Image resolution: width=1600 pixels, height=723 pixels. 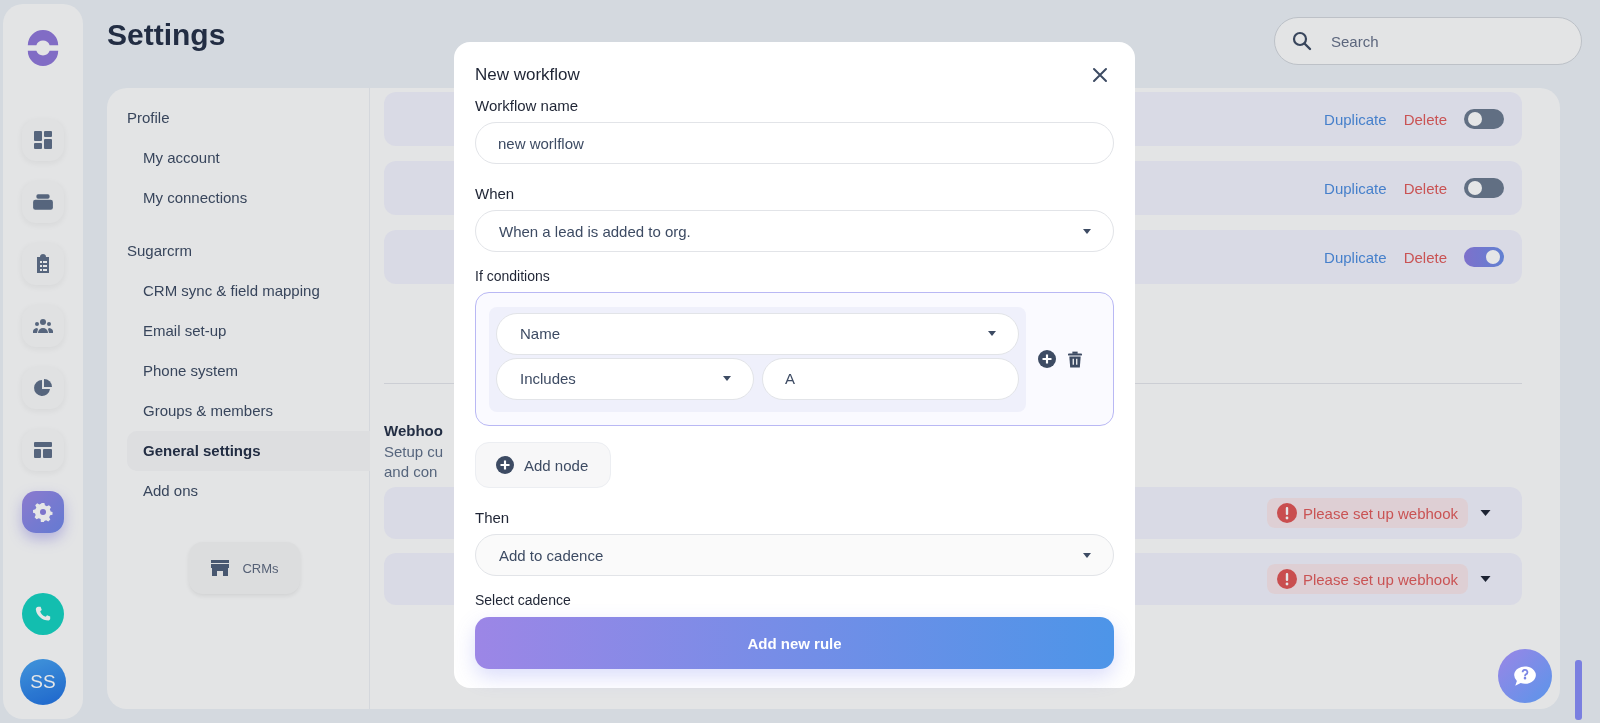 I want to click on field-label: Select cadence, so click(x=523, y=600).